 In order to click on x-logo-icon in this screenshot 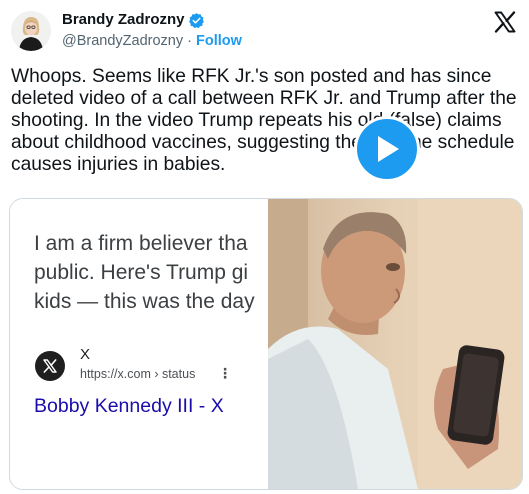, I will do `click(505, 22)`.